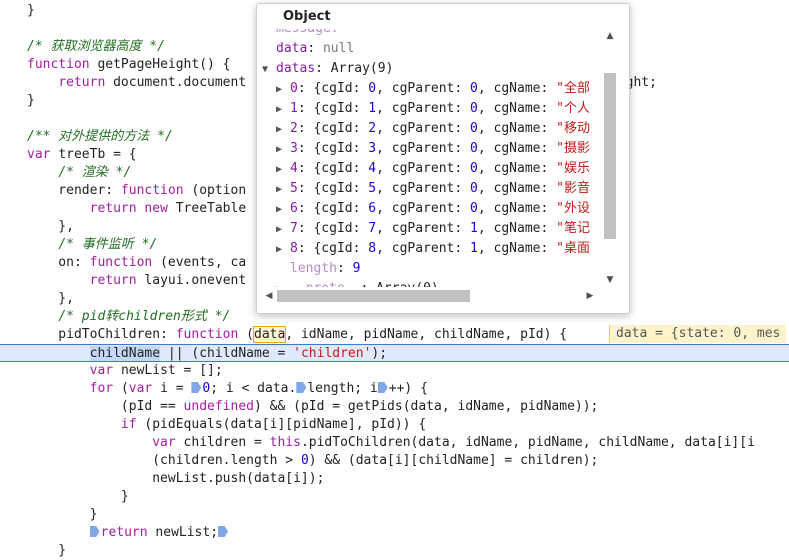 The width and height of the screenshot is (789, 560). What do you see at coordinates (269, 296) in the screenshot?
I see `scroll-left-icon: ◀` at bounding box center [269, 296].